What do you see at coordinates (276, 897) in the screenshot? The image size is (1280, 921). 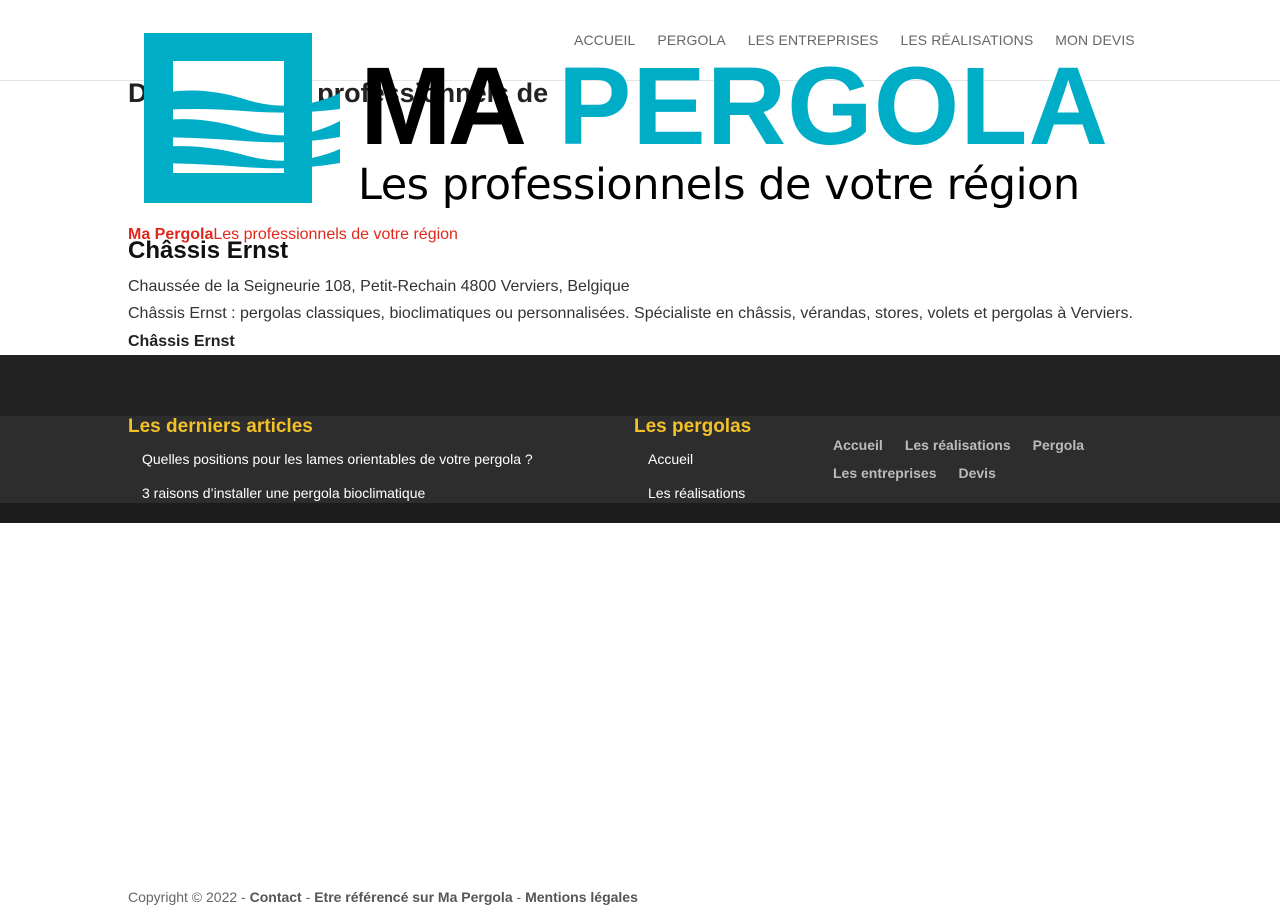 I see `contact-link: Contact` at bounding box center [276, 897].